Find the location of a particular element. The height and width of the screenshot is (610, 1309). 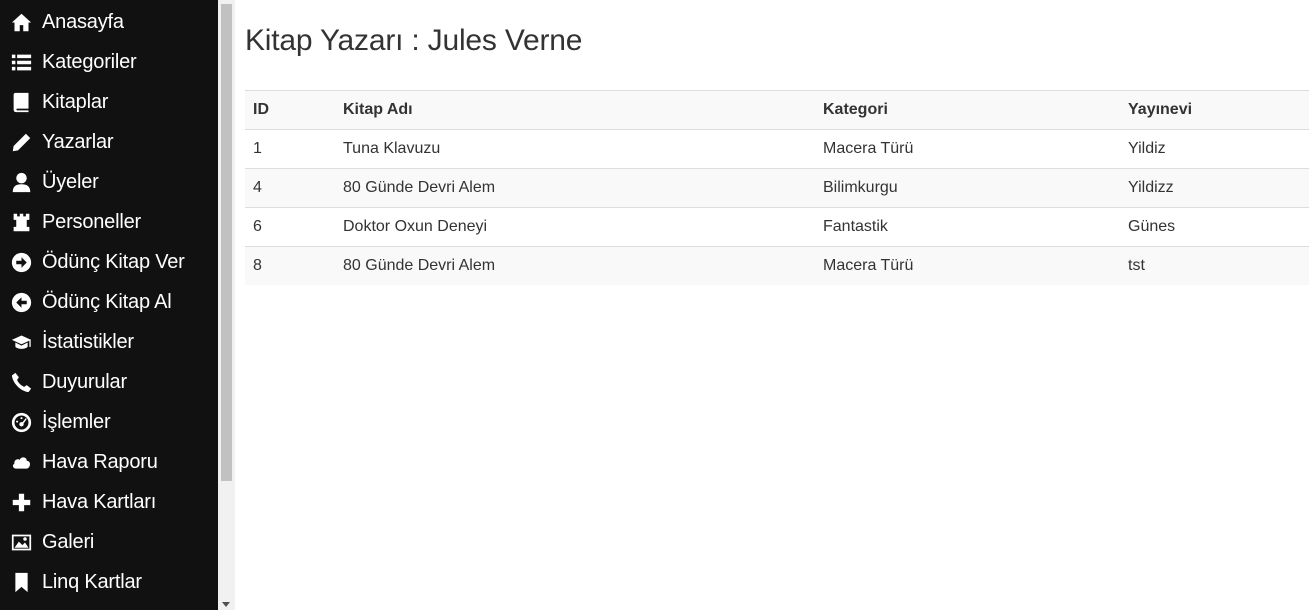

sidebar-item-label: Ödünç Kitap Ver is located at coordinates (113, 261).